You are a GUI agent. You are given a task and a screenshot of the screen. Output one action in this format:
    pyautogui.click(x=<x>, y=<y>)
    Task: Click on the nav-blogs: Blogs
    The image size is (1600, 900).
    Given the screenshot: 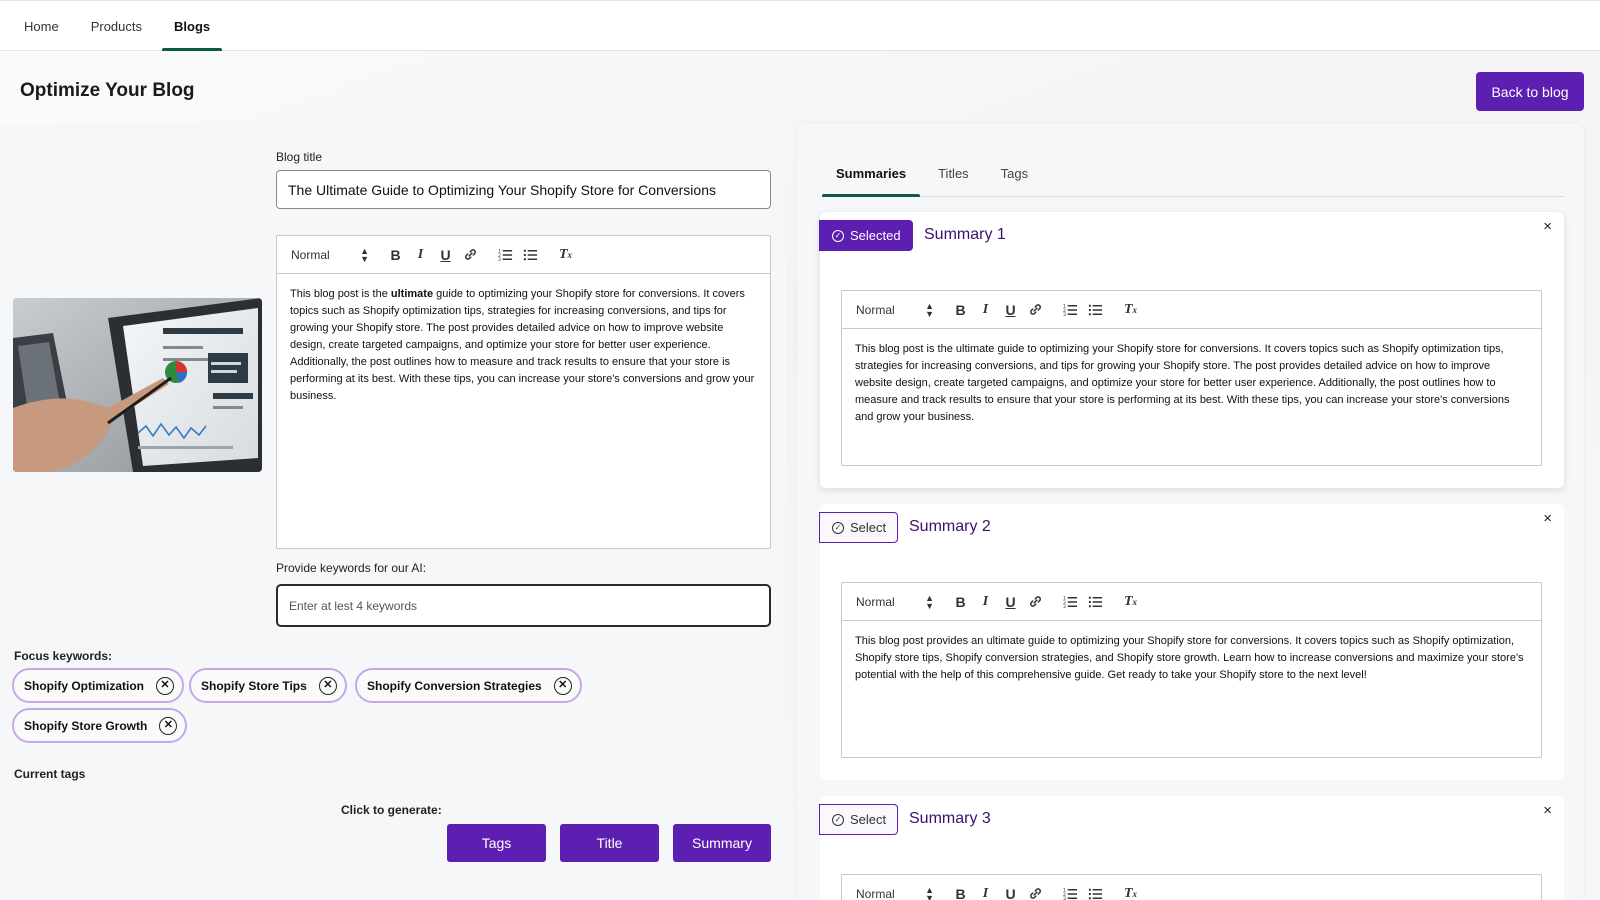 What is the action you would take?
    pyautogui.click(x=192, y=26)
    